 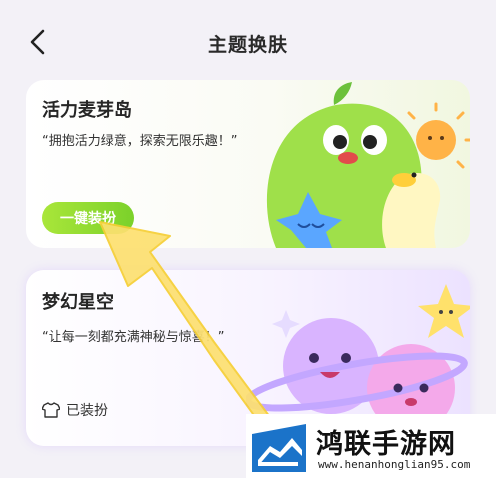 What do you see at coordinates (279, 446) in the screenshot?
I see `watermark-logo-icon` at bounding box center [279, 446].